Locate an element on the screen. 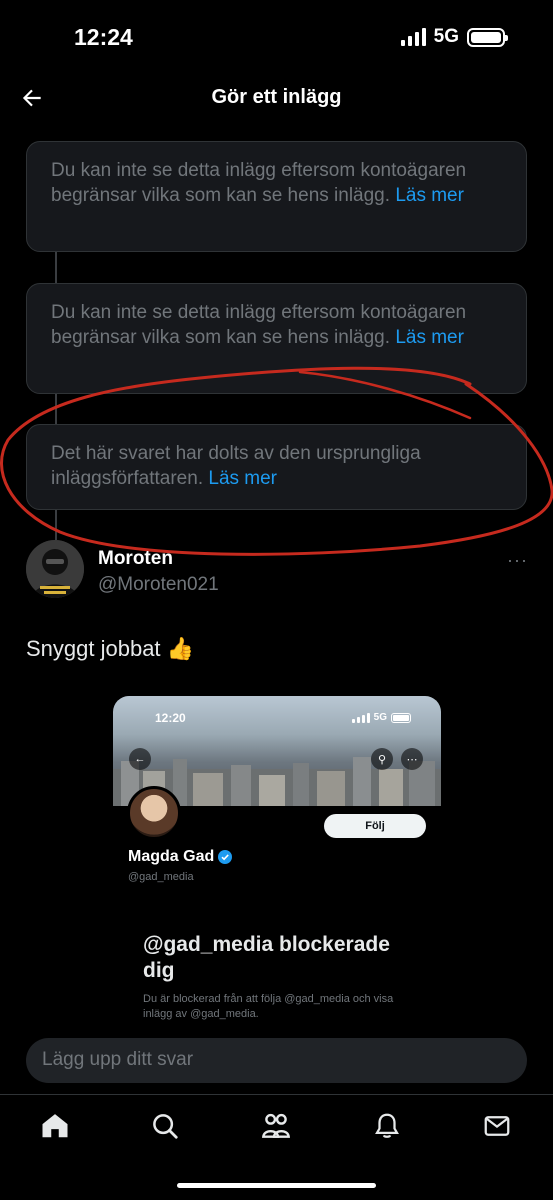 This screenshot has width=553, height=1200. search-icon is located at coordinates (165, 1126).